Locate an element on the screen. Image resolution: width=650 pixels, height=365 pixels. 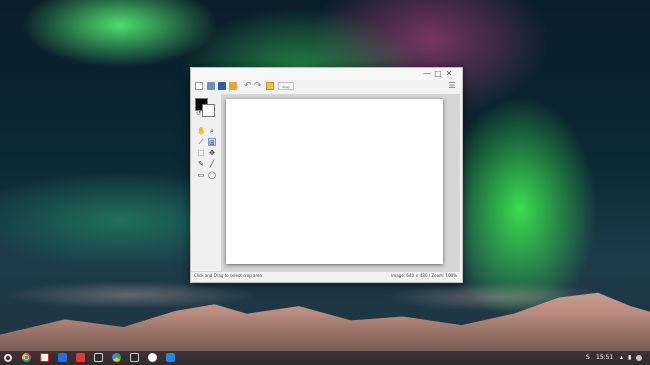
open-folder-icon is located at coordinates (211, 86).